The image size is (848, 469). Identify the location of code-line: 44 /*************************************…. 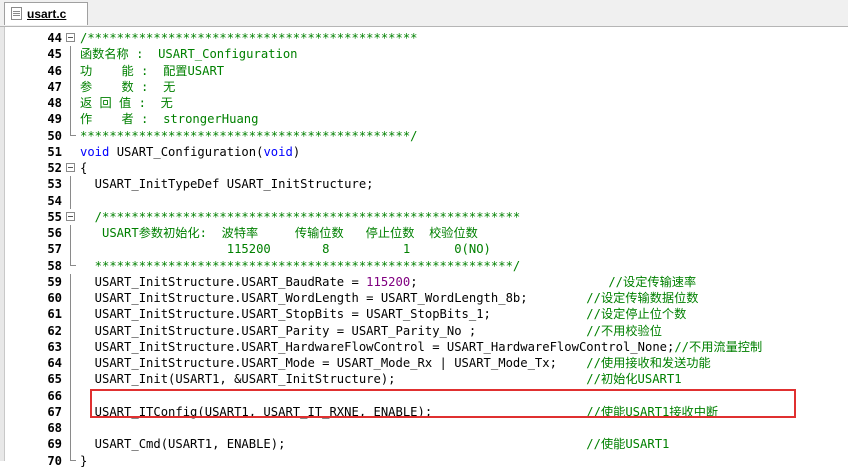
(424, 38).